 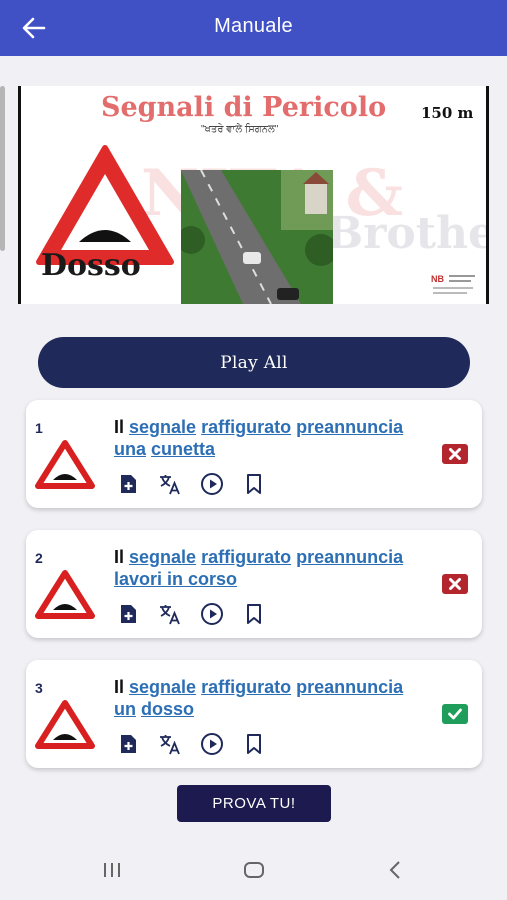 I want to click on company-logo: NB, so click(x=453, y=284).